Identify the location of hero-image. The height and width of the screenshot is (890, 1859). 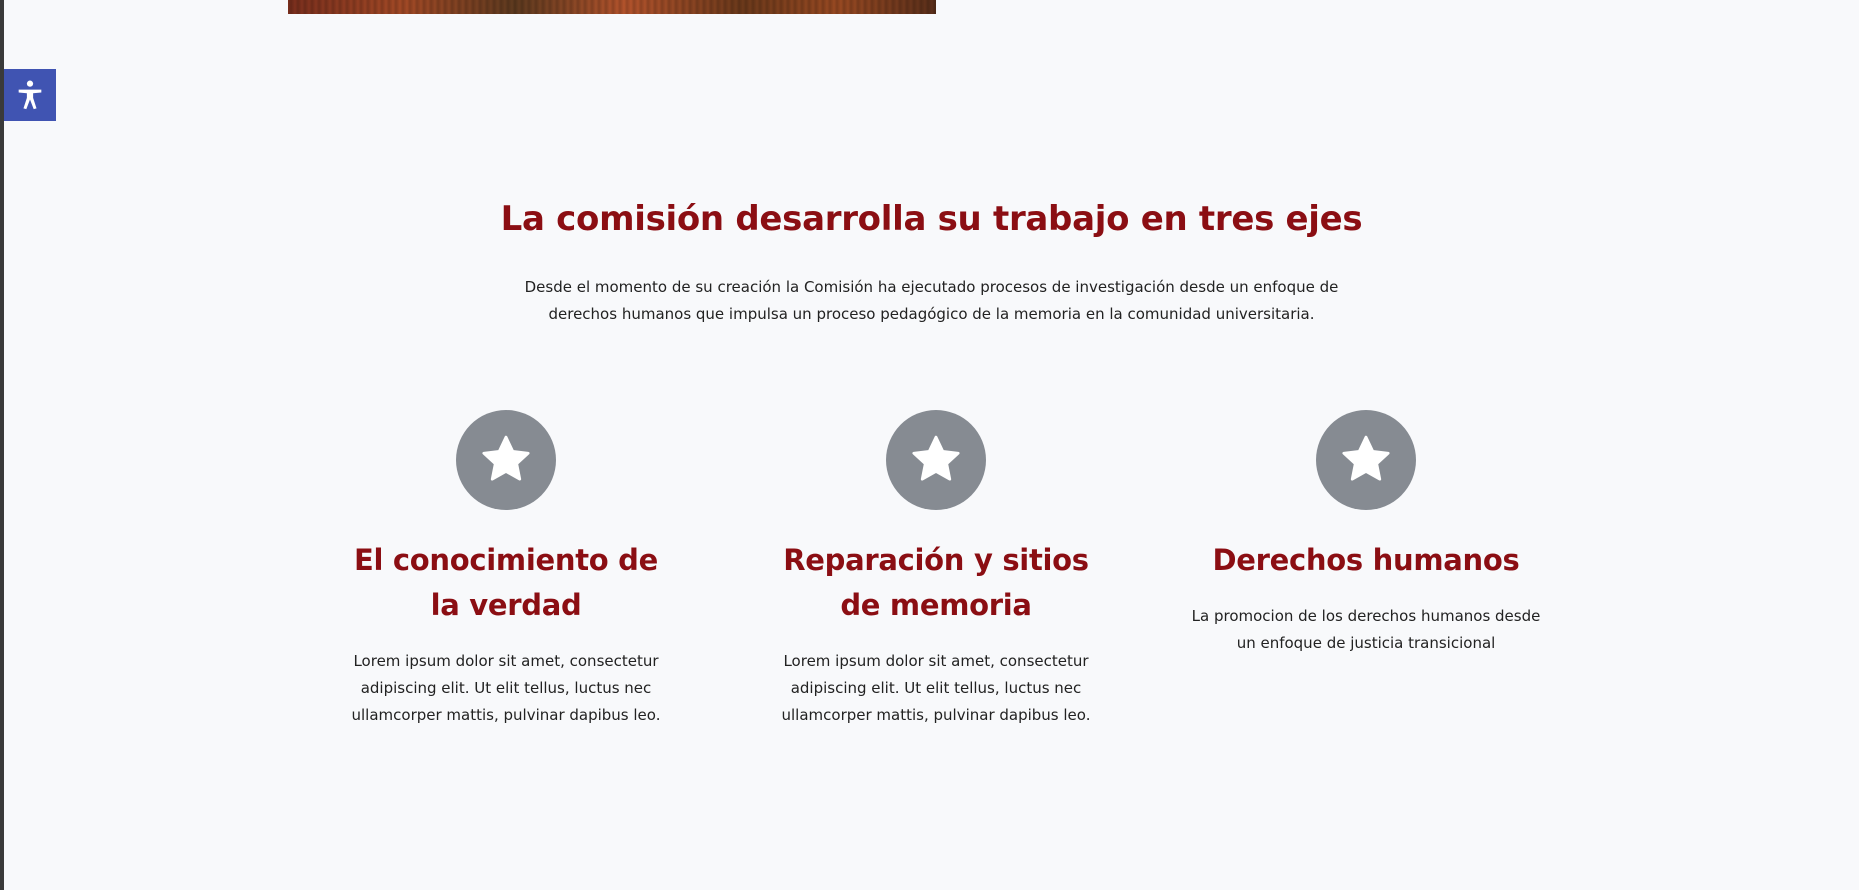
(612, 7).